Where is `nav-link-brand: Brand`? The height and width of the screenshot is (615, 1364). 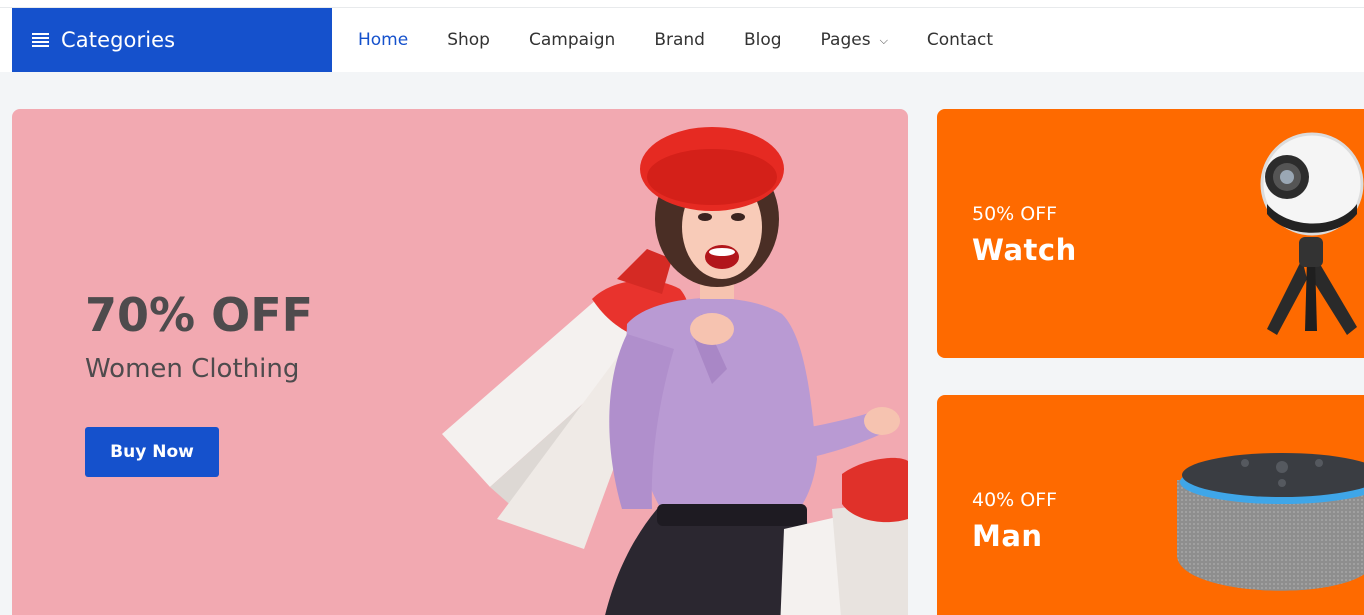 nav-link-brand: Brand is located at coordinates (679, 40).